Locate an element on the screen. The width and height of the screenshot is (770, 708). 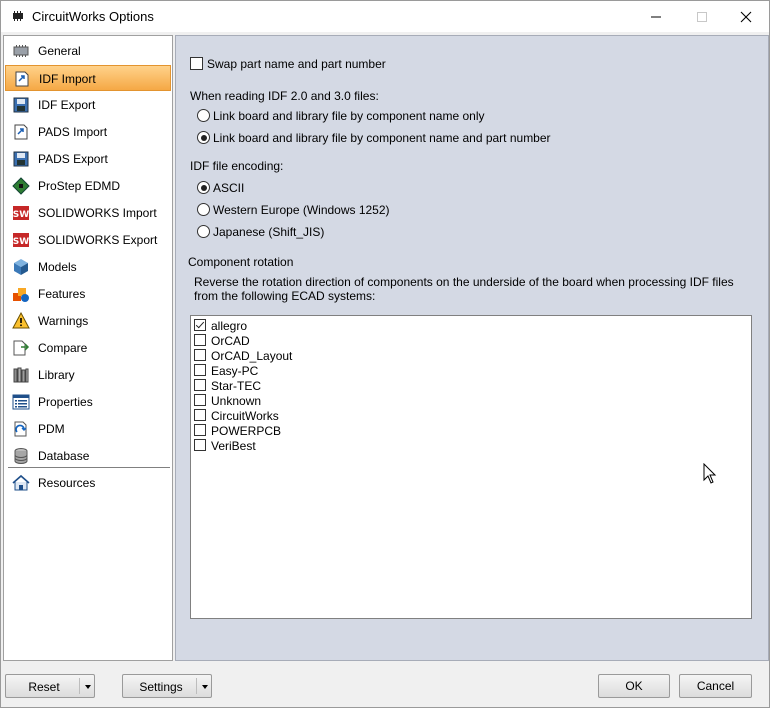
ecad-orcad-layout-checkbox is located at coordinates (200, 355).